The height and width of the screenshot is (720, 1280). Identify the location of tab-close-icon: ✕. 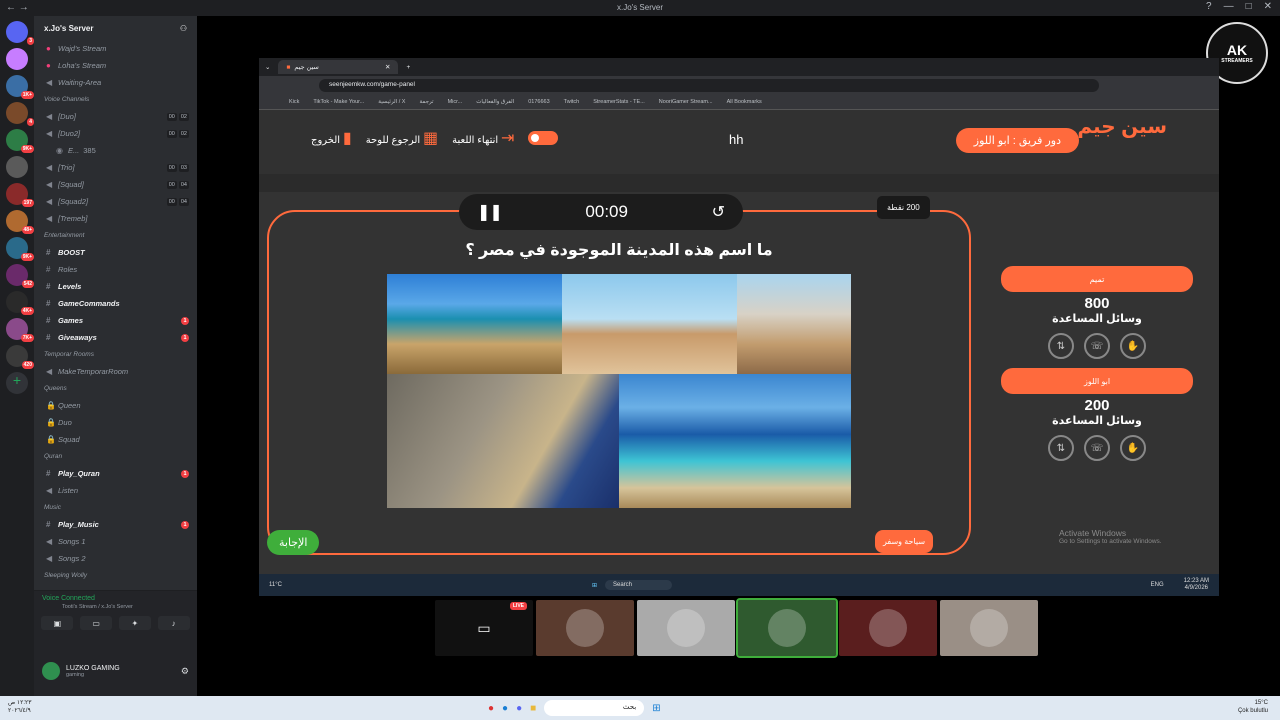
(387, 67).